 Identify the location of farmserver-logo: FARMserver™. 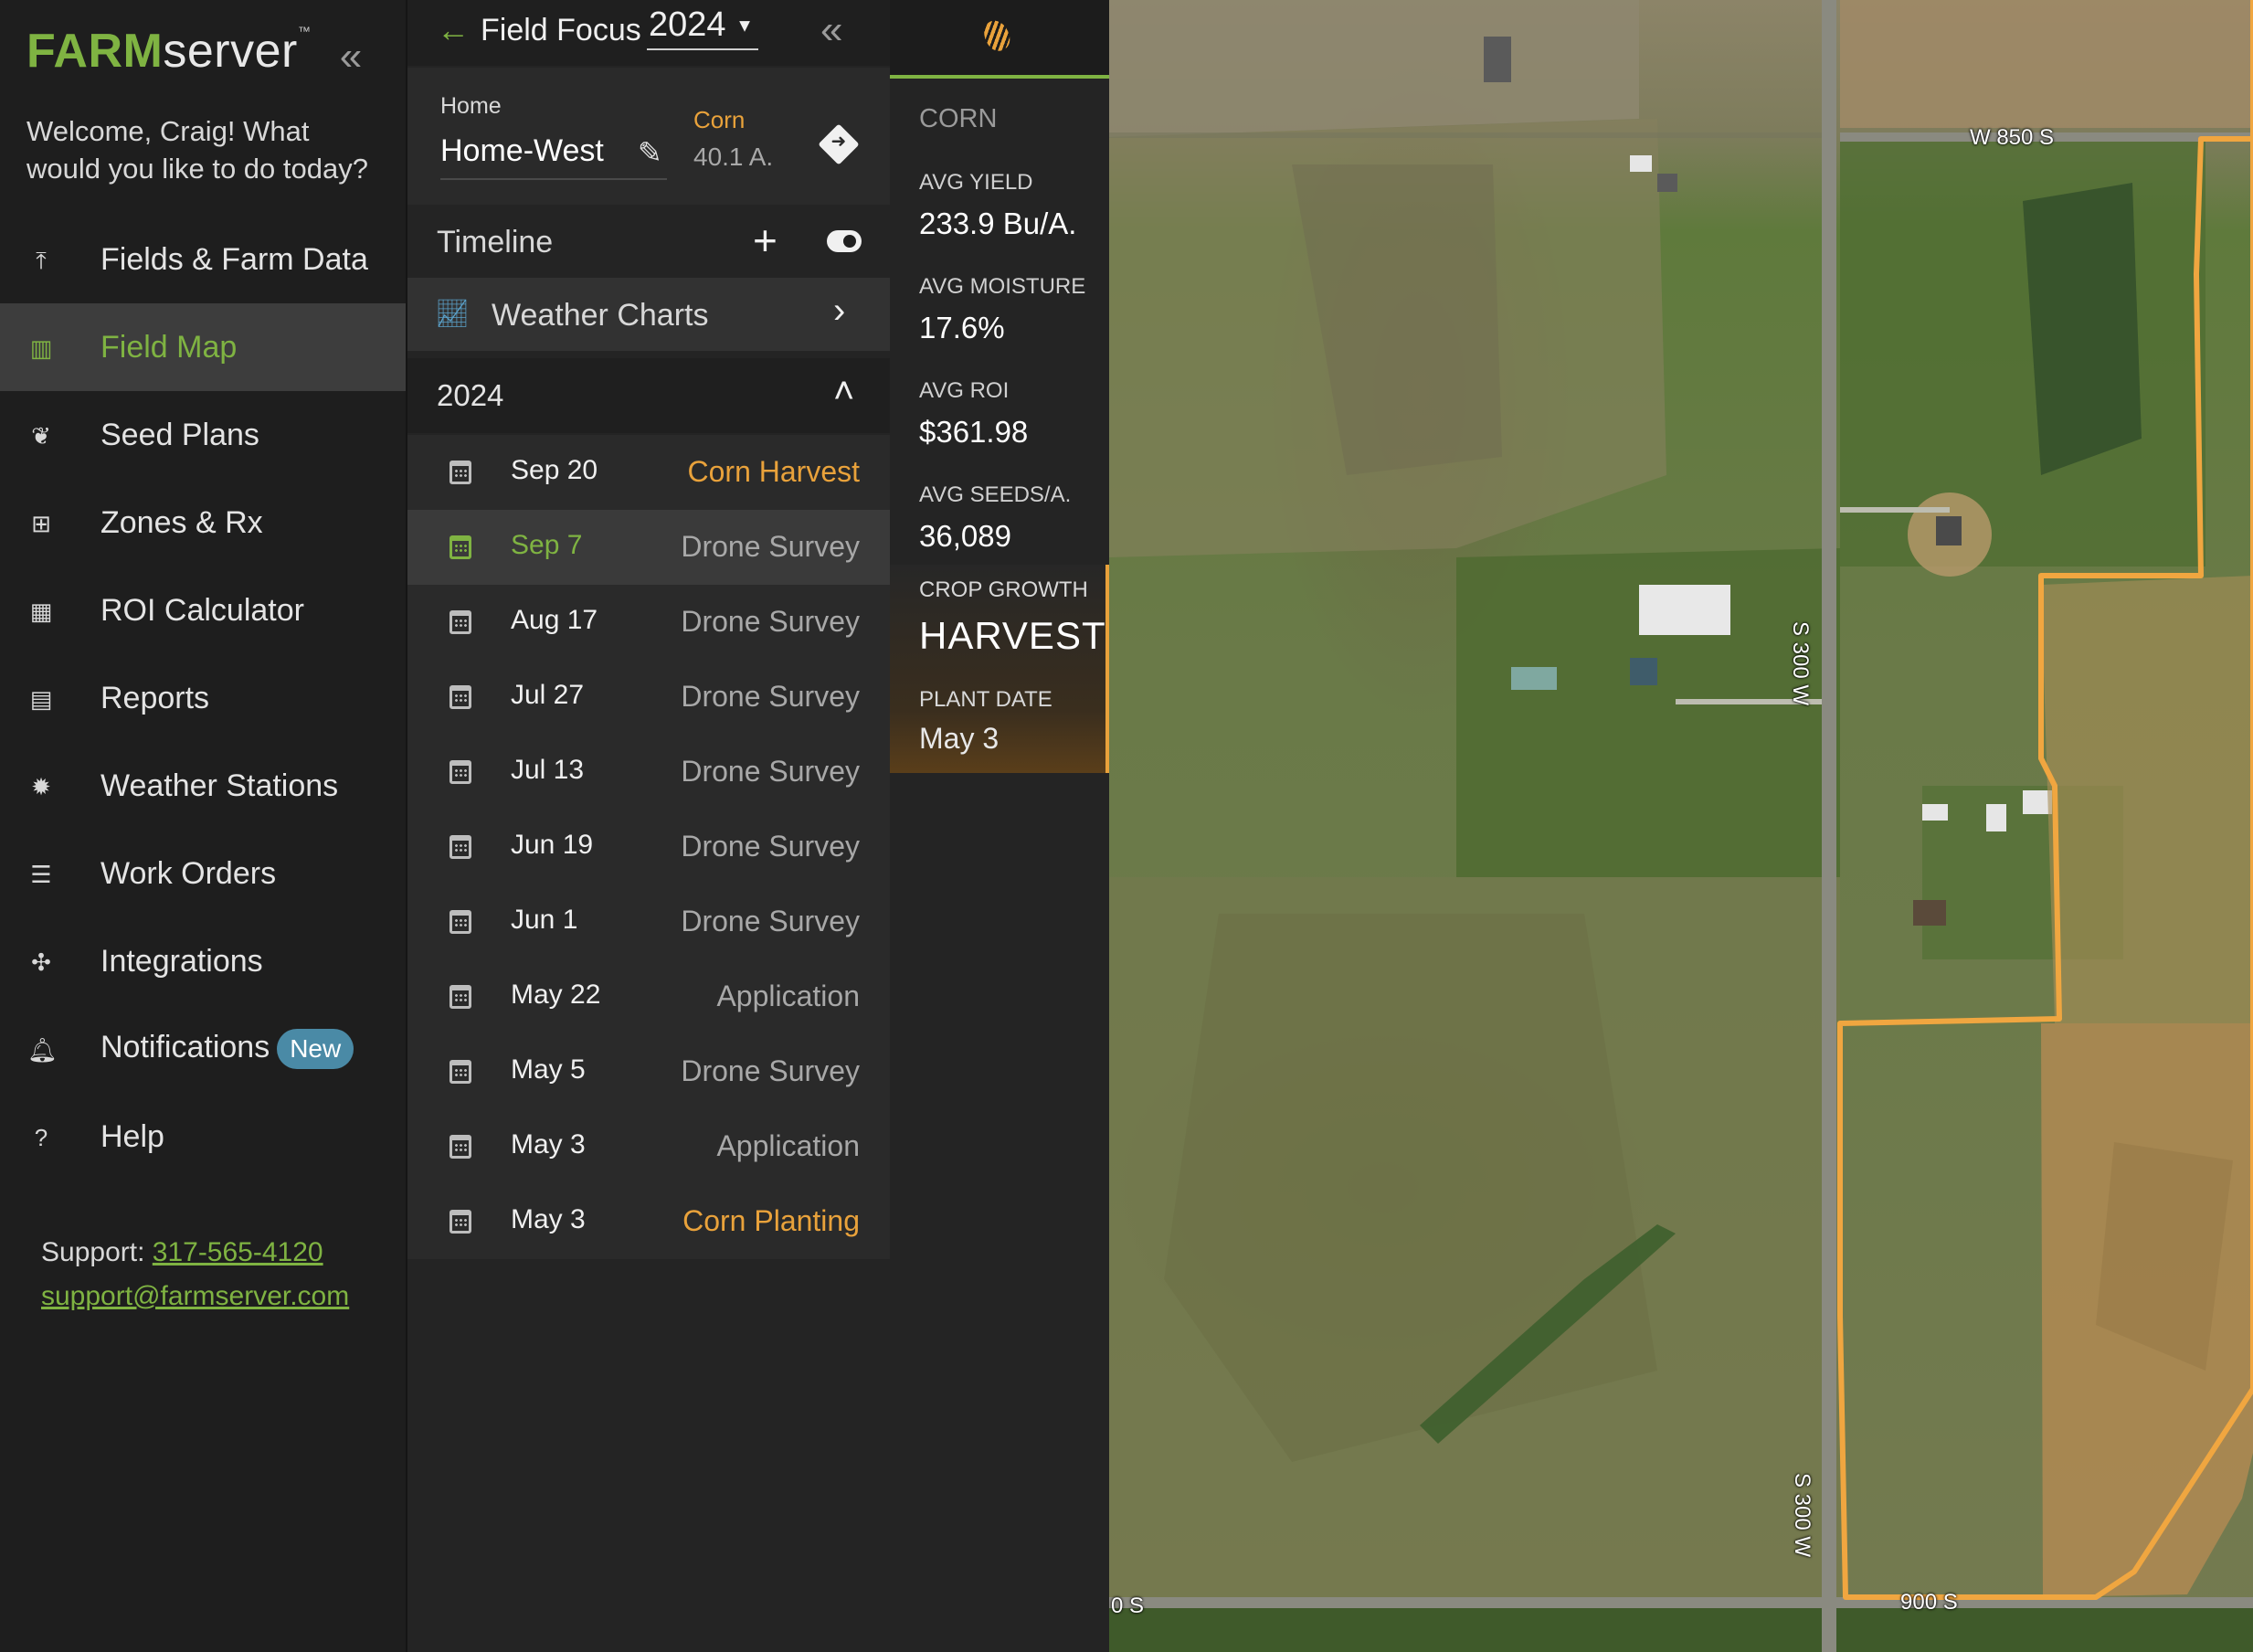
(169, 52).